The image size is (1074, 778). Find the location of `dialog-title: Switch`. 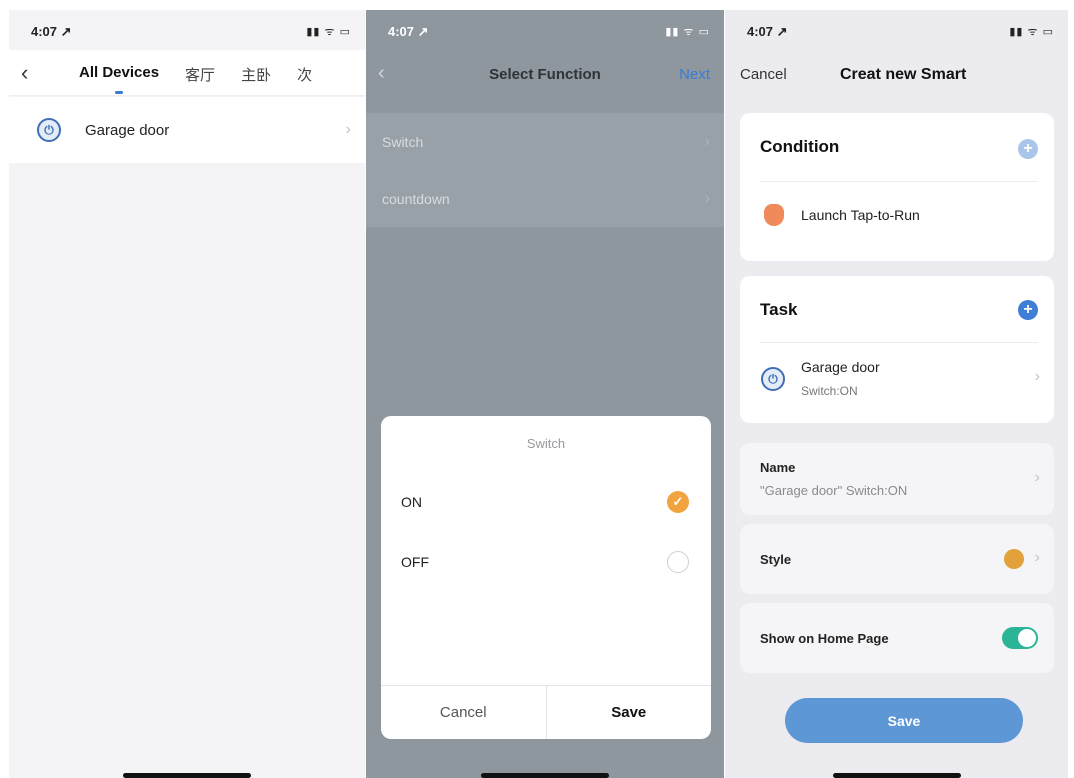

dialog-title: Switch is located at coordinates (546, 443).